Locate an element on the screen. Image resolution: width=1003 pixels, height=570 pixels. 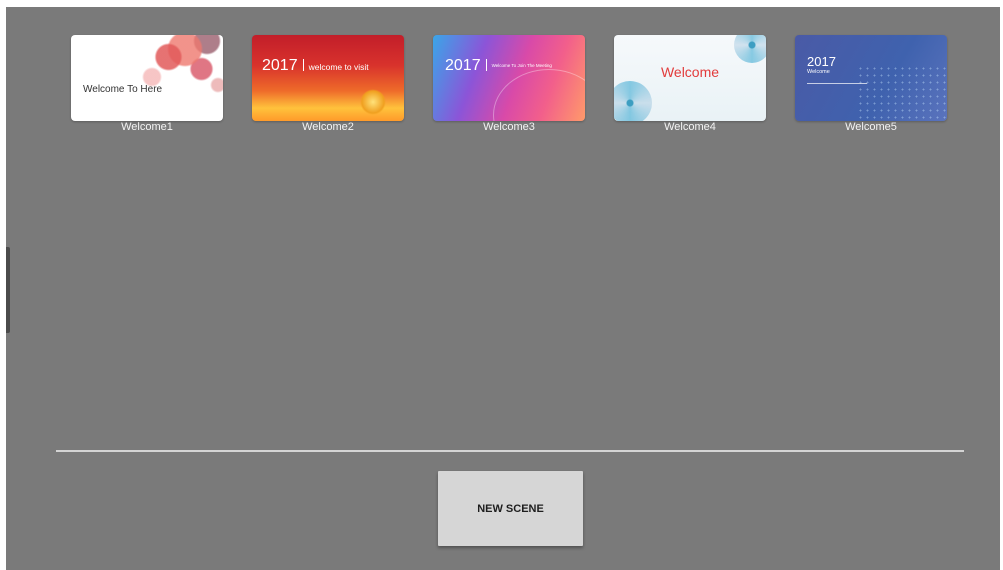
scene-tile-welcome5: 2017 Welcome Welcome5 is located at coordinates (871, 84).